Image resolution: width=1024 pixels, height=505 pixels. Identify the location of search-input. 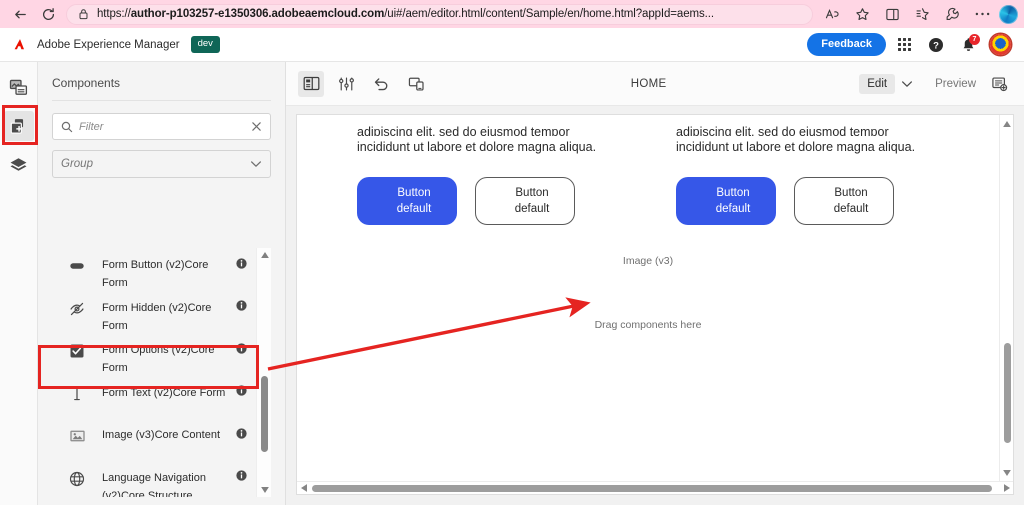
(162, 126).